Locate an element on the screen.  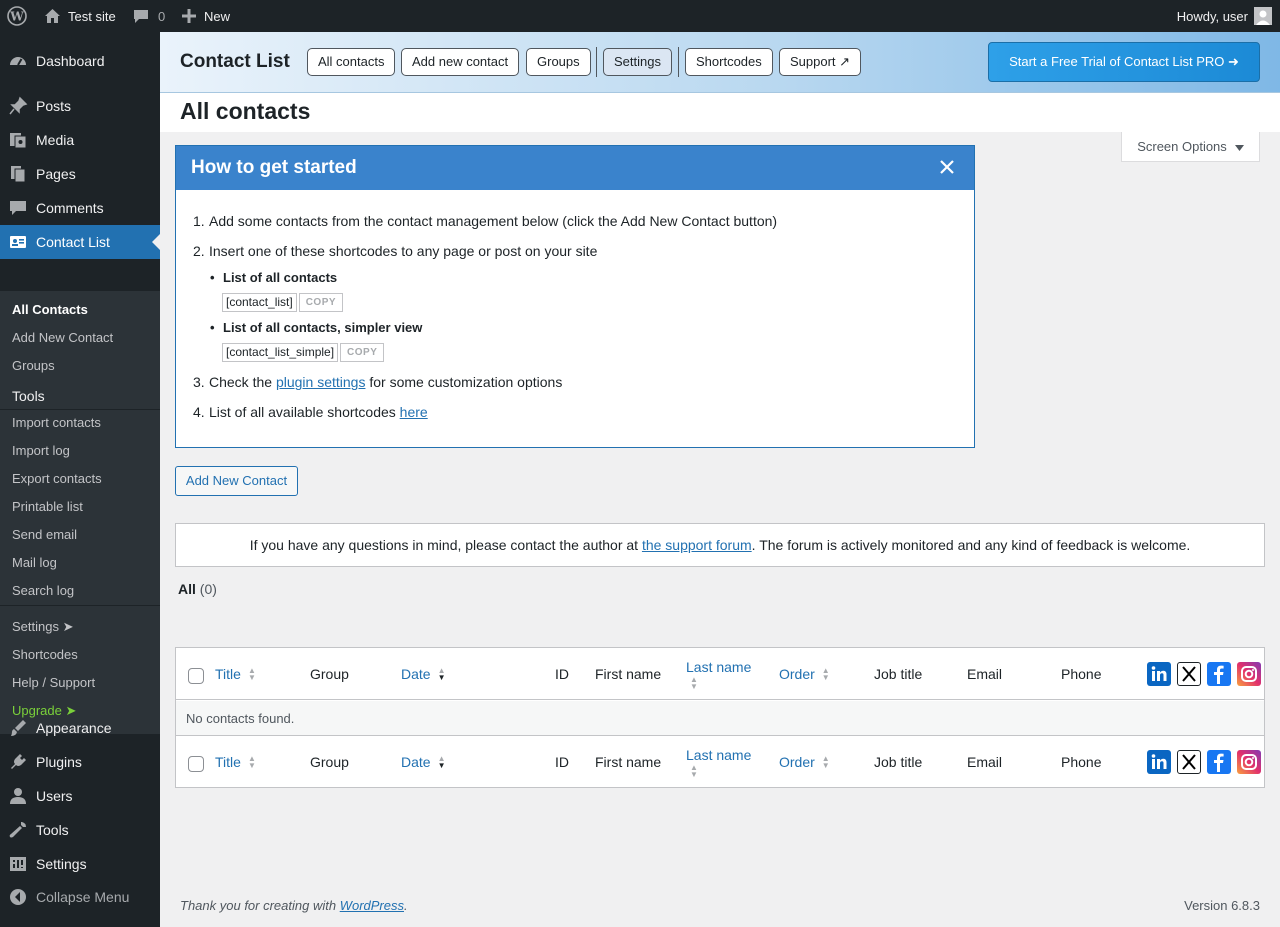
column-last-name-label: Last name is located at coordinates (719, 755).